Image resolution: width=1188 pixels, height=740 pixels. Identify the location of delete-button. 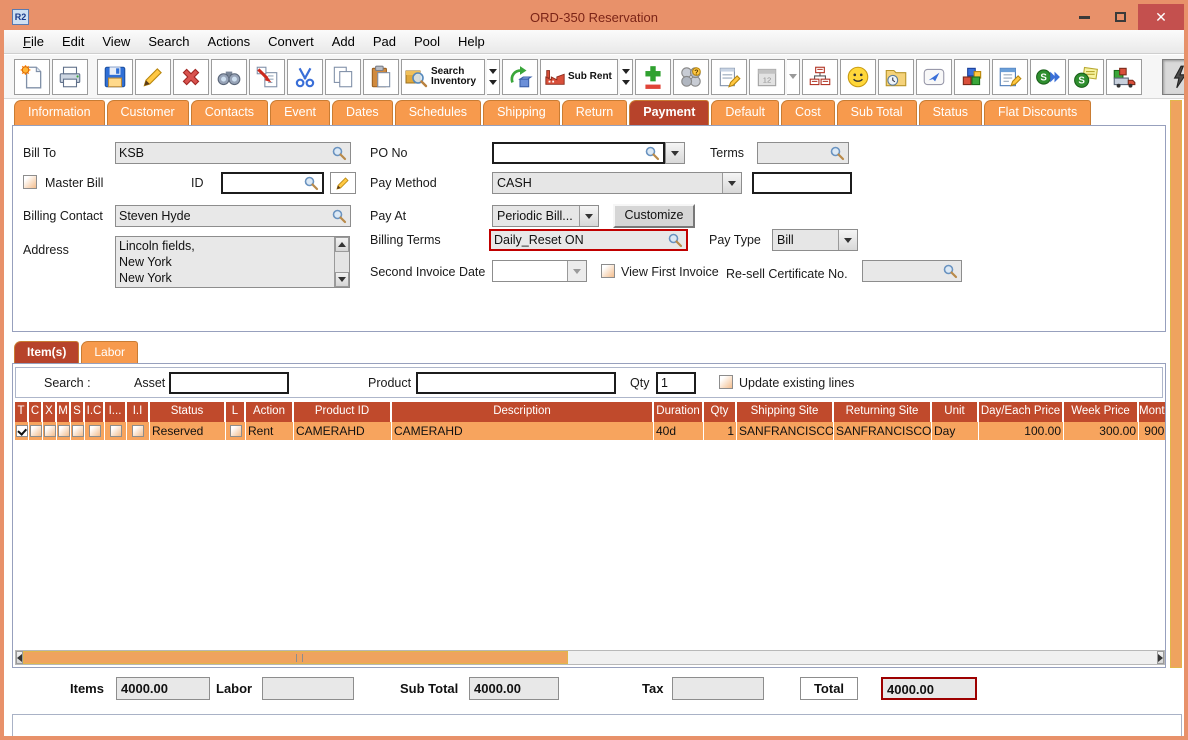
(191, 76).